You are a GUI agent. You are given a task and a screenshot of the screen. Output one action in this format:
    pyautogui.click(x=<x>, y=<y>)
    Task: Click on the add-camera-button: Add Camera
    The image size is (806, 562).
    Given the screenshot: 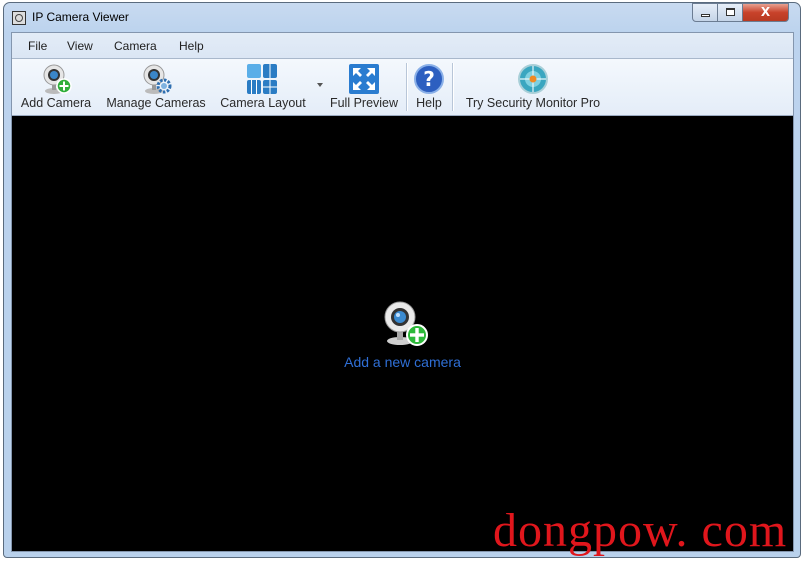 What is the action you would take?
    pyautogui.click(x=56, y=87)
    